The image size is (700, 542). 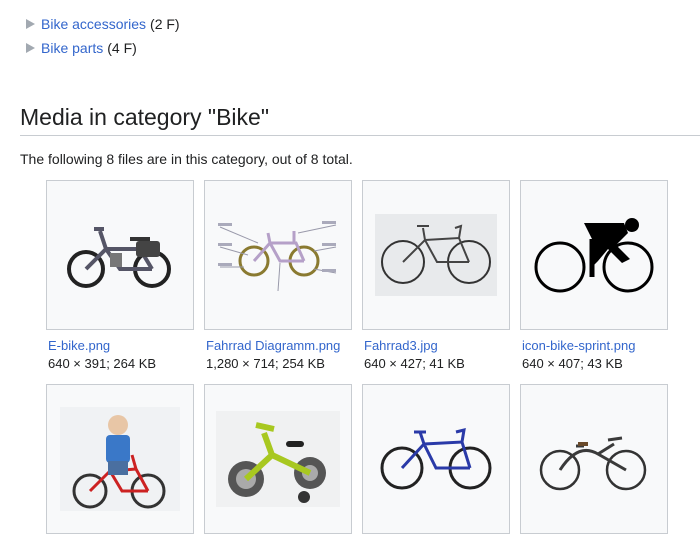 I want to click on file-name: E-bike.png, so click(x=121, y=345).